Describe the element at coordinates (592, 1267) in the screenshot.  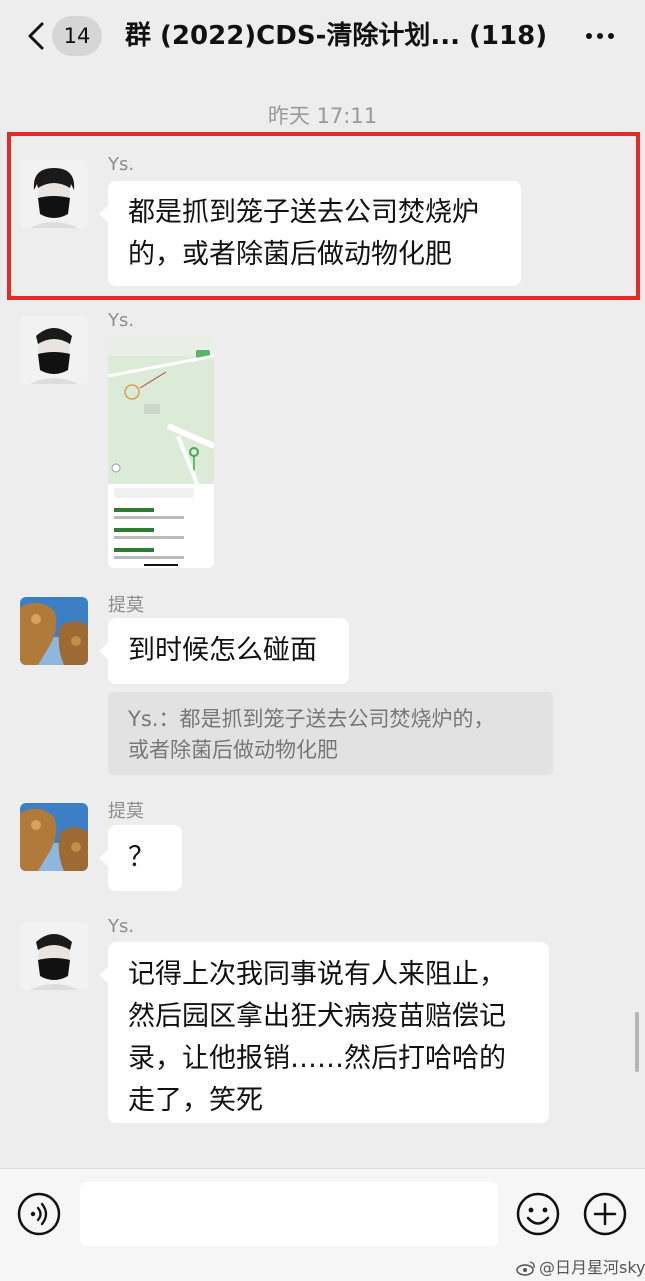
I see `watermark-text: @日月星河sky` at that location.